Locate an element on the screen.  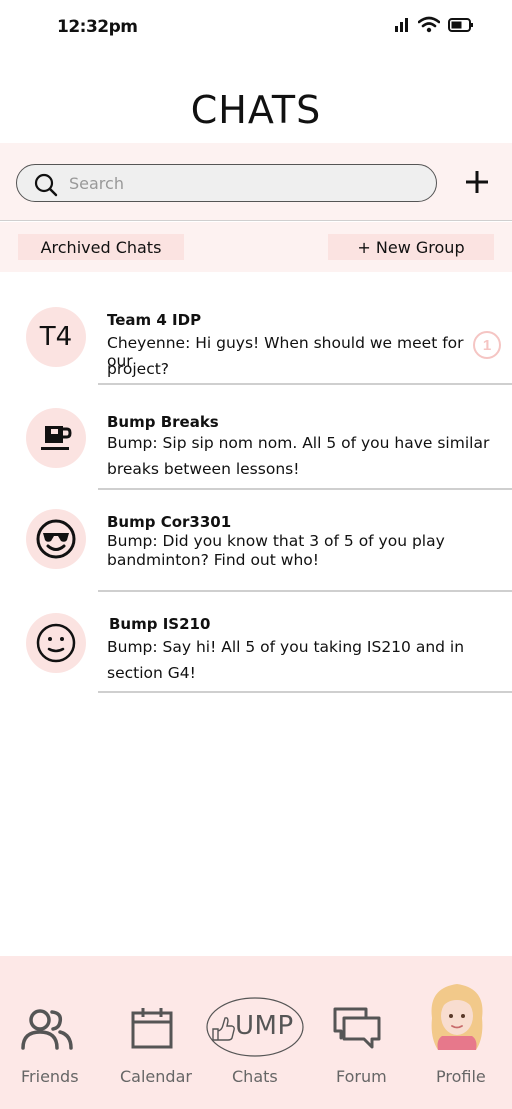
status-icons is located at coordinates (434, 24).